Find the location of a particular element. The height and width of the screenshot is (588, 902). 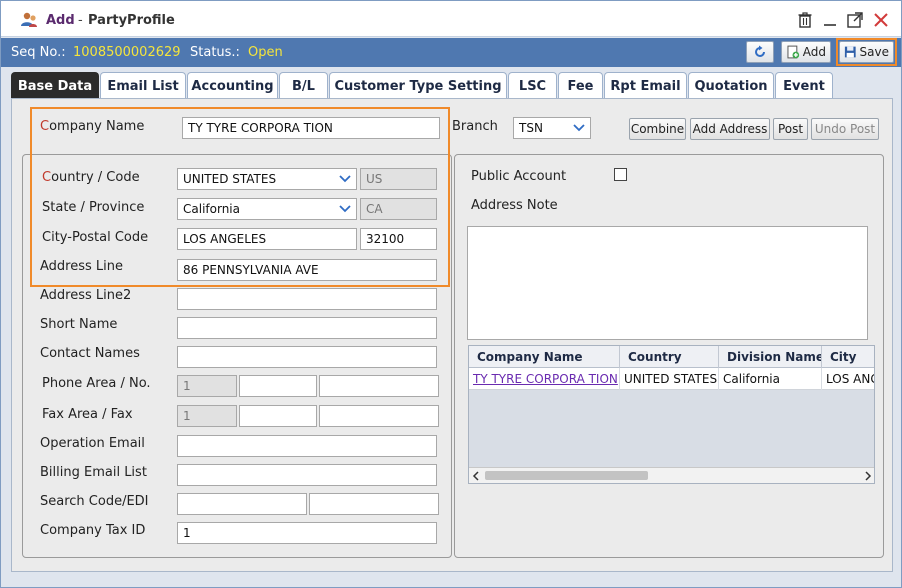

refresh-button is located at coordinates (760, 52).